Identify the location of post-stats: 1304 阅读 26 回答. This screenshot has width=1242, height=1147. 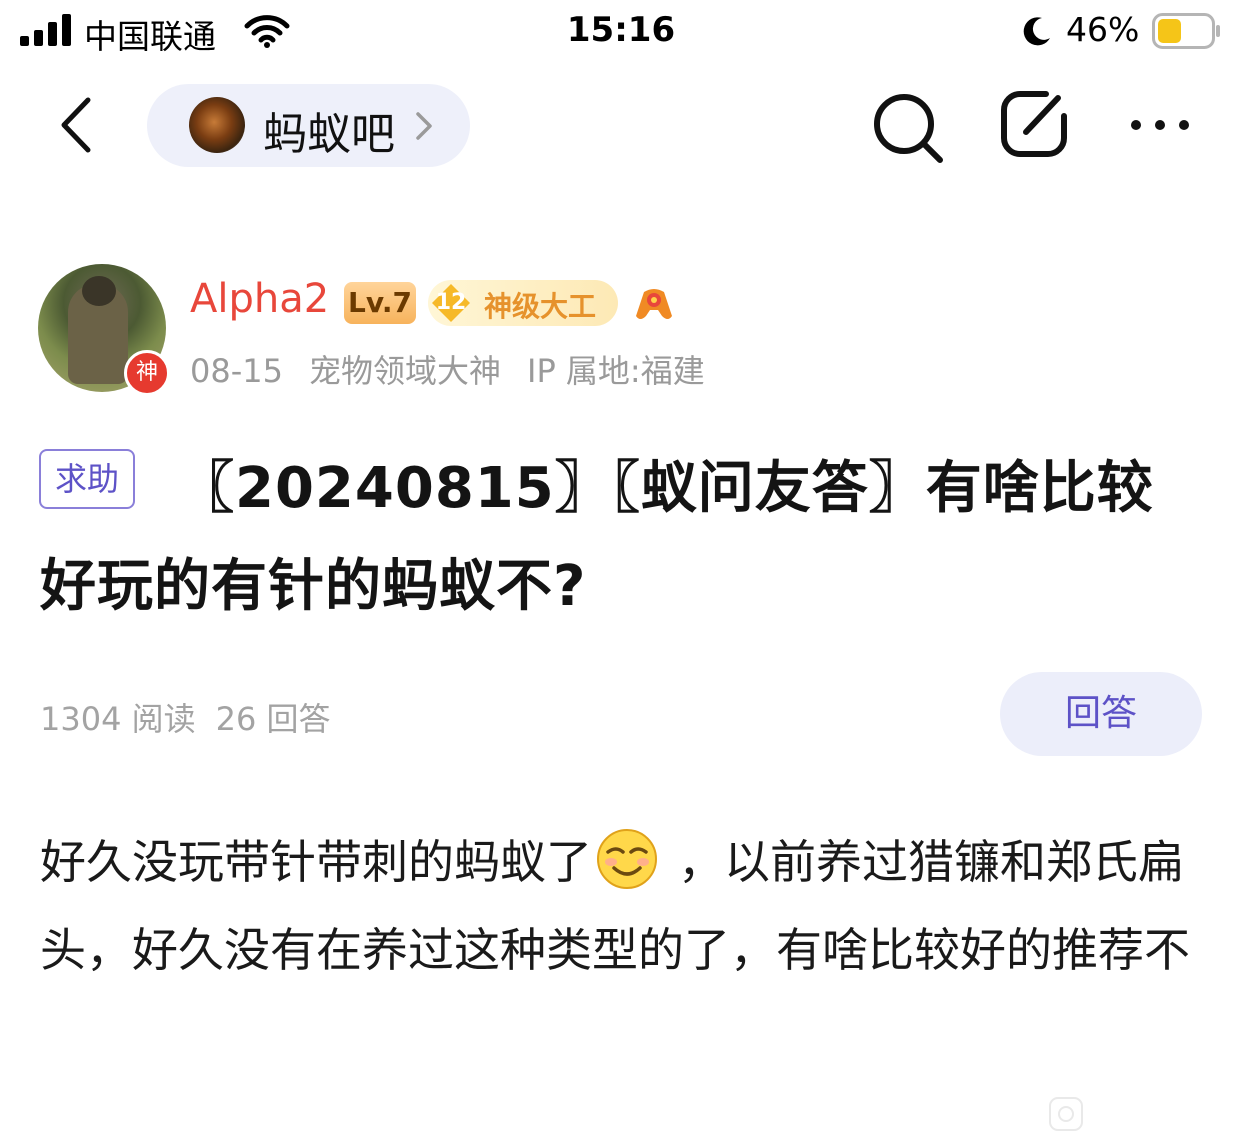
(195, 717).